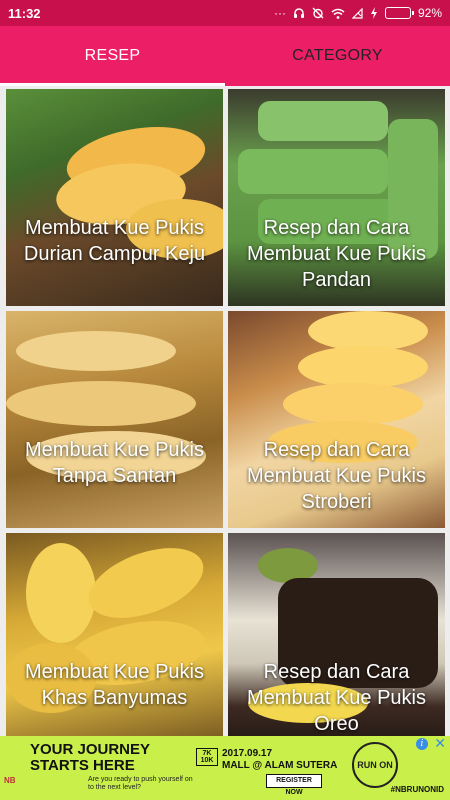  I want to click on recipe-title: Membuat Kue Pukis Khas Banyumas, so click(114, 685).